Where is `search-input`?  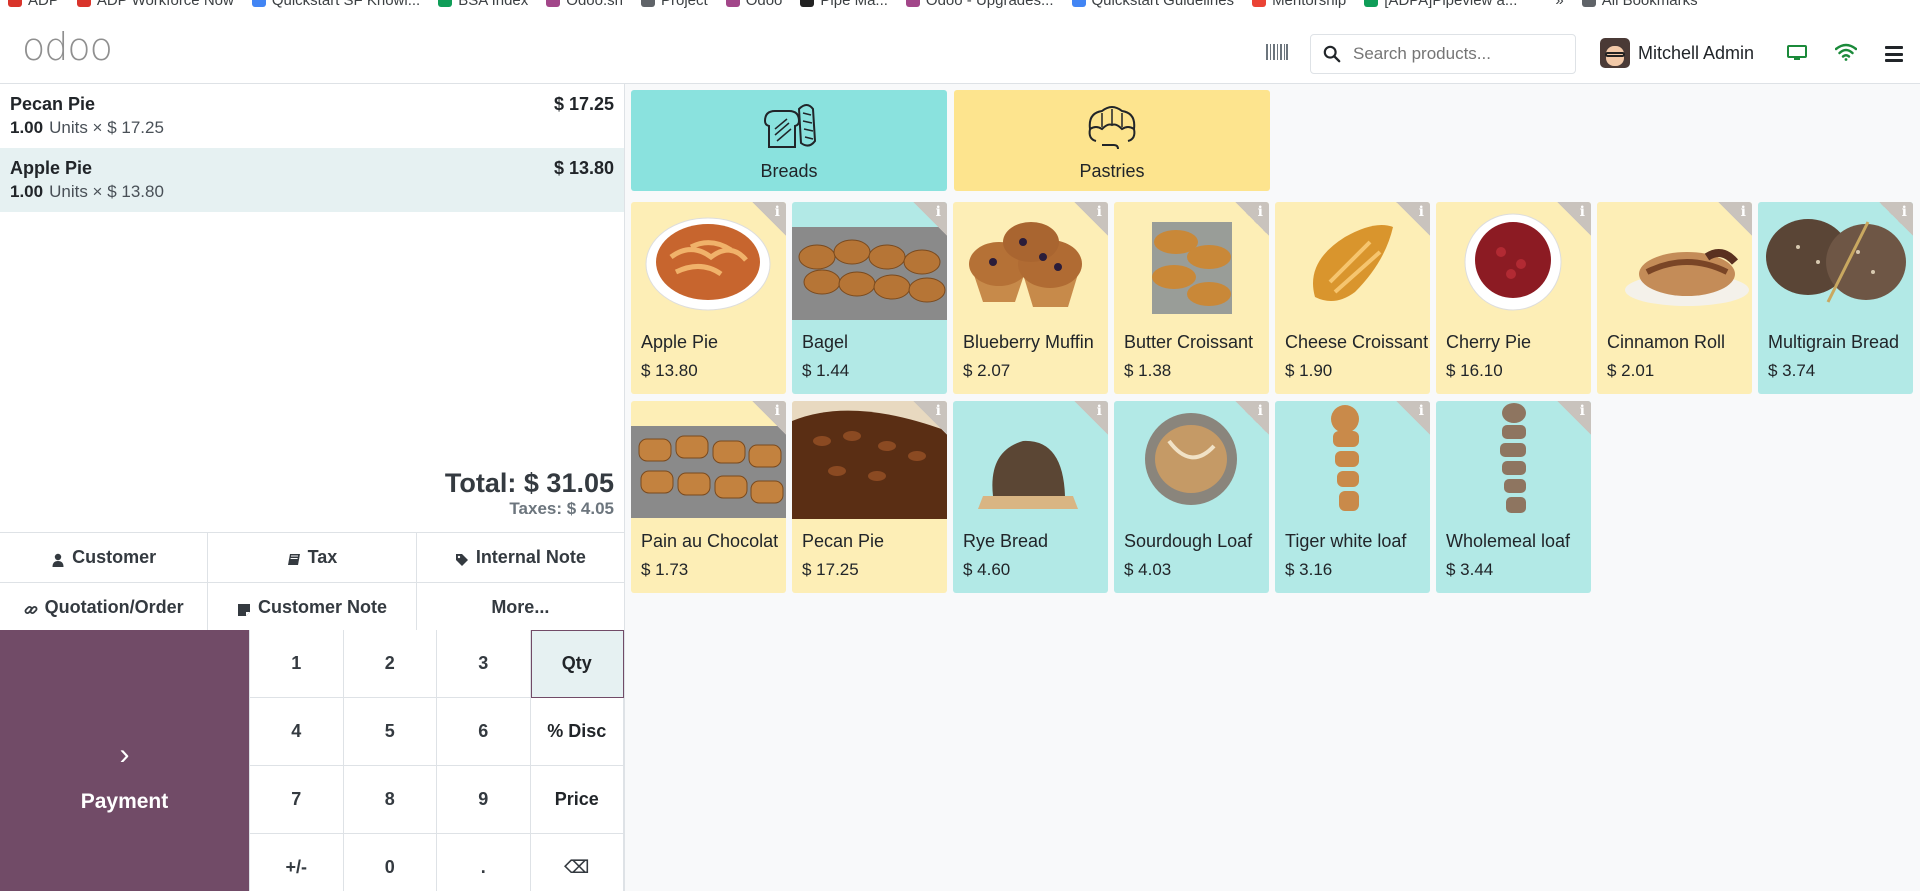
search-input is located at coordinates (1458, 54).